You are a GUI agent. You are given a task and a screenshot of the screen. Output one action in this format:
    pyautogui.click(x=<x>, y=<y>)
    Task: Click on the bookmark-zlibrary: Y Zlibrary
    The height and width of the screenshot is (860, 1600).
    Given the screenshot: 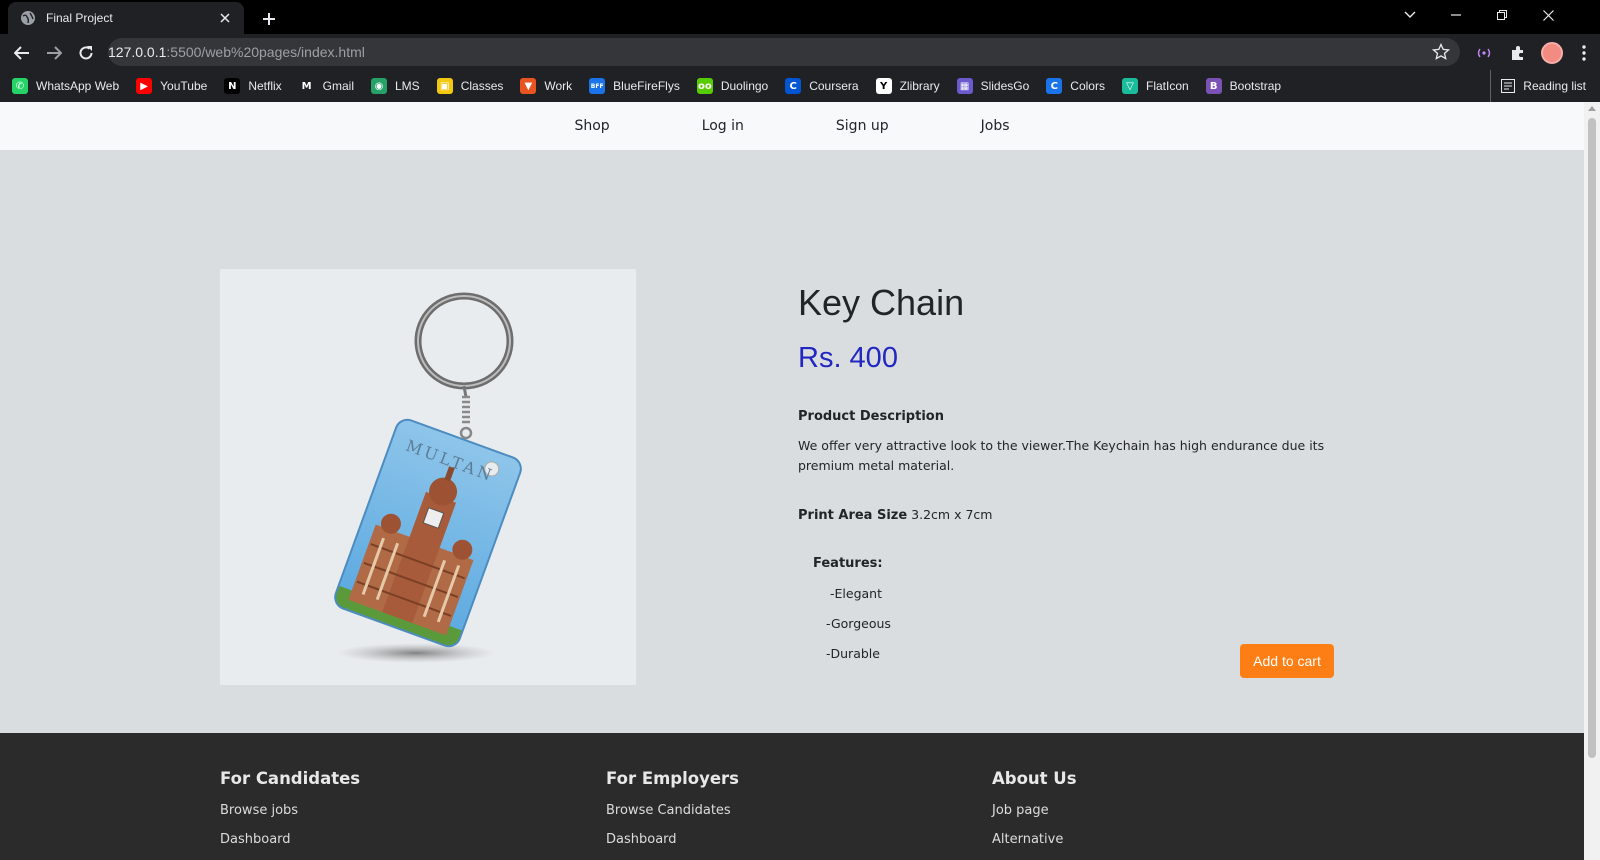 What is the action you would take?
    pyautogui.click(x=907, y=86)
    